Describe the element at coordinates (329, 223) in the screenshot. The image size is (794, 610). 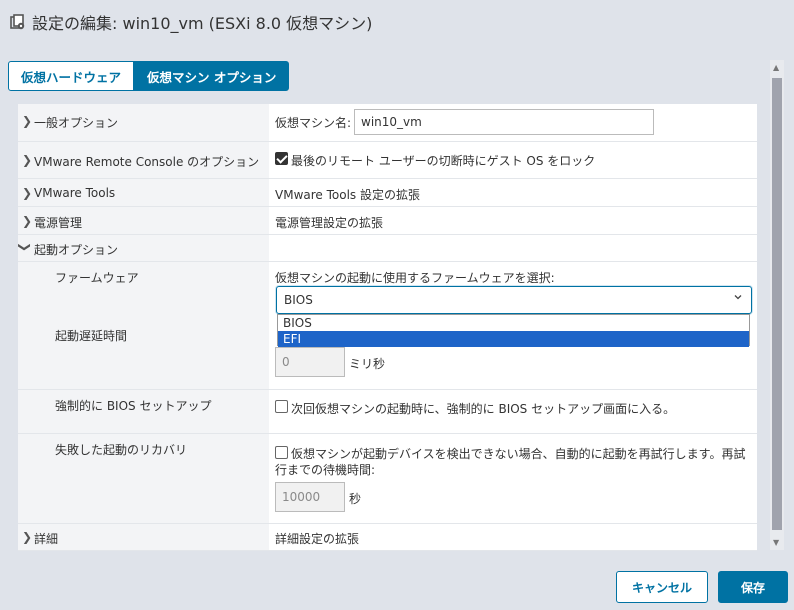
I see `power-summary: 電源管理設定の拡張` at that location.